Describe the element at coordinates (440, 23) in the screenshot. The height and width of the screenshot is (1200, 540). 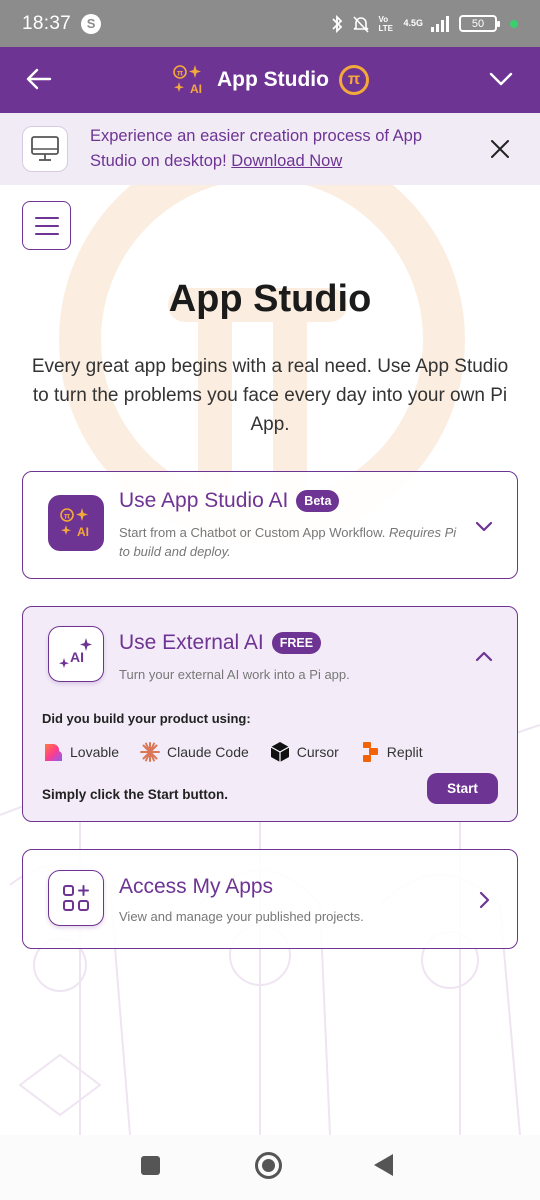
I see `signal-icon` at that location.